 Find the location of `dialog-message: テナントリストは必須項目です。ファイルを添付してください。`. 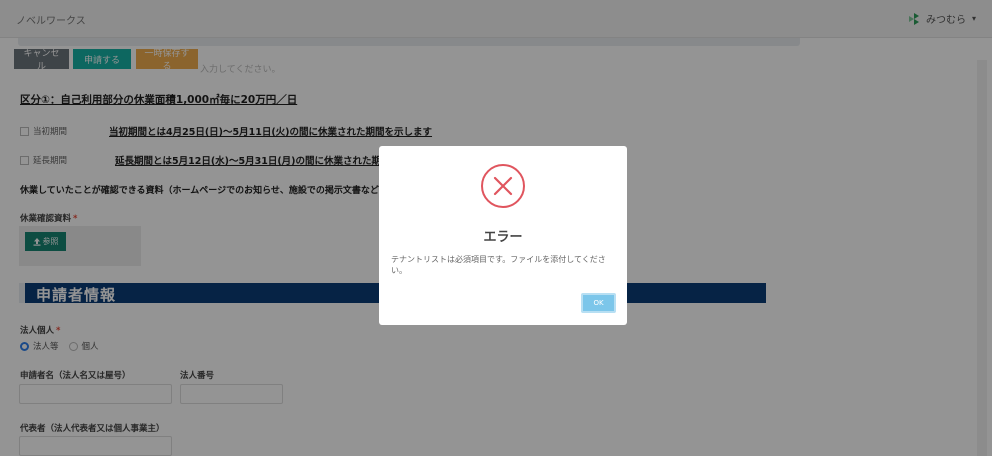

dialog-message: テナントリストは必須項目です。ファイルを添付してください。 is located at coordinates (498, 265).